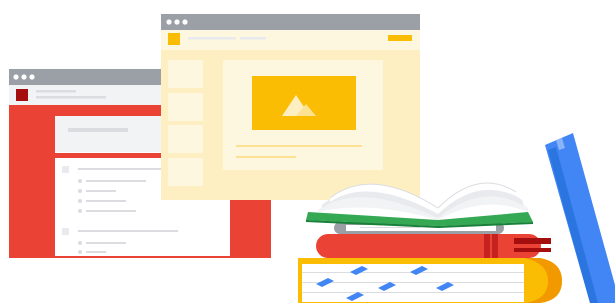  I want to click on back-window-doc-title-line, so click(98, 130).